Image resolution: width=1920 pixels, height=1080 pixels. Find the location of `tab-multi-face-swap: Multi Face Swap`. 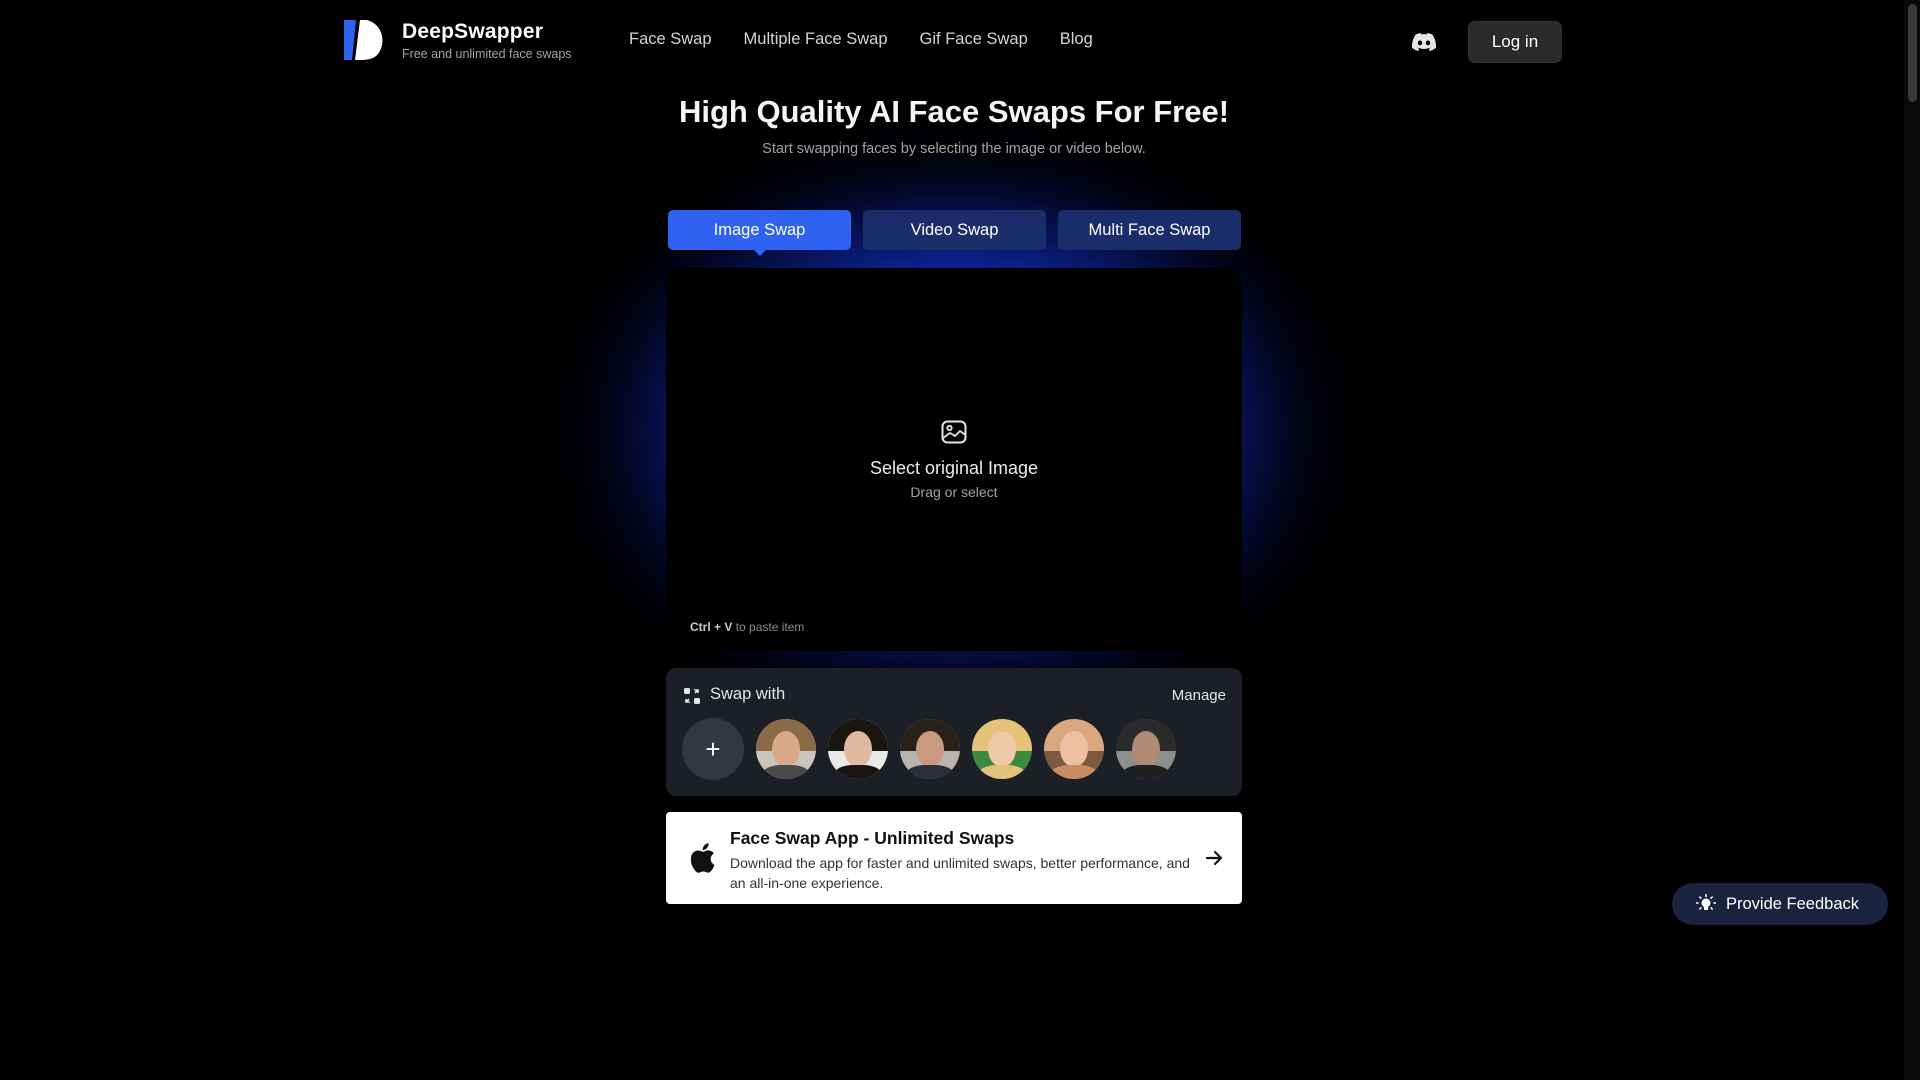

tab-multi-face-swap: Multi Face Swap is located at coordinates (1149, 230).